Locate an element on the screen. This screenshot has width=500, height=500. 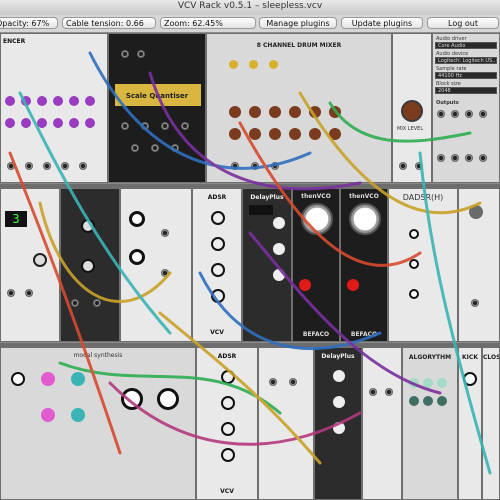
trigger-button is located at coordinates (476, 212).